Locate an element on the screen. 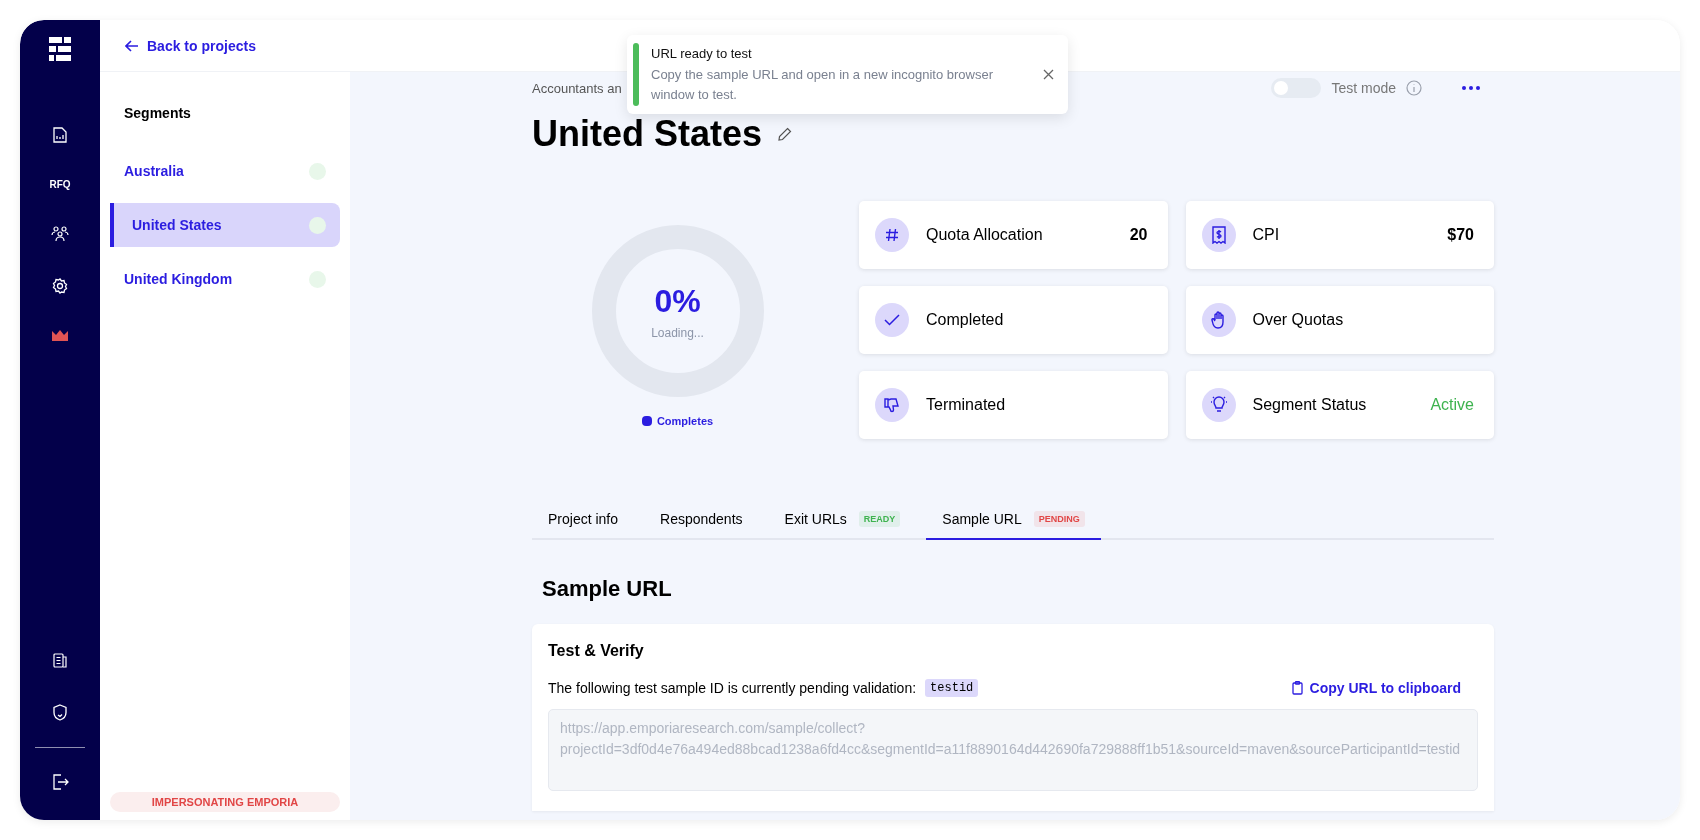 The image size is (1700, 840). hash-icon is located at coordinates (892, 235).